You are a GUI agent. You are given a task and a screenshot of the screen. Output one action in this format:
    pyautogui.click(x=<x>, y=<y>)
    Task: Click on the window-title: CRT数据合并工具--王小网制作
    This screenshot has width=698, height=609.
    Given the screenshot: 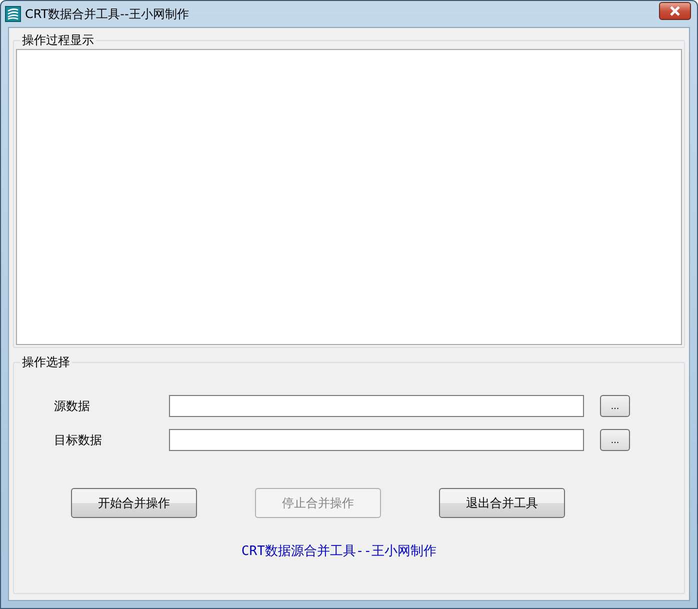 What is the action you would take?
    pyautogui.click(x=107, y=14)
    